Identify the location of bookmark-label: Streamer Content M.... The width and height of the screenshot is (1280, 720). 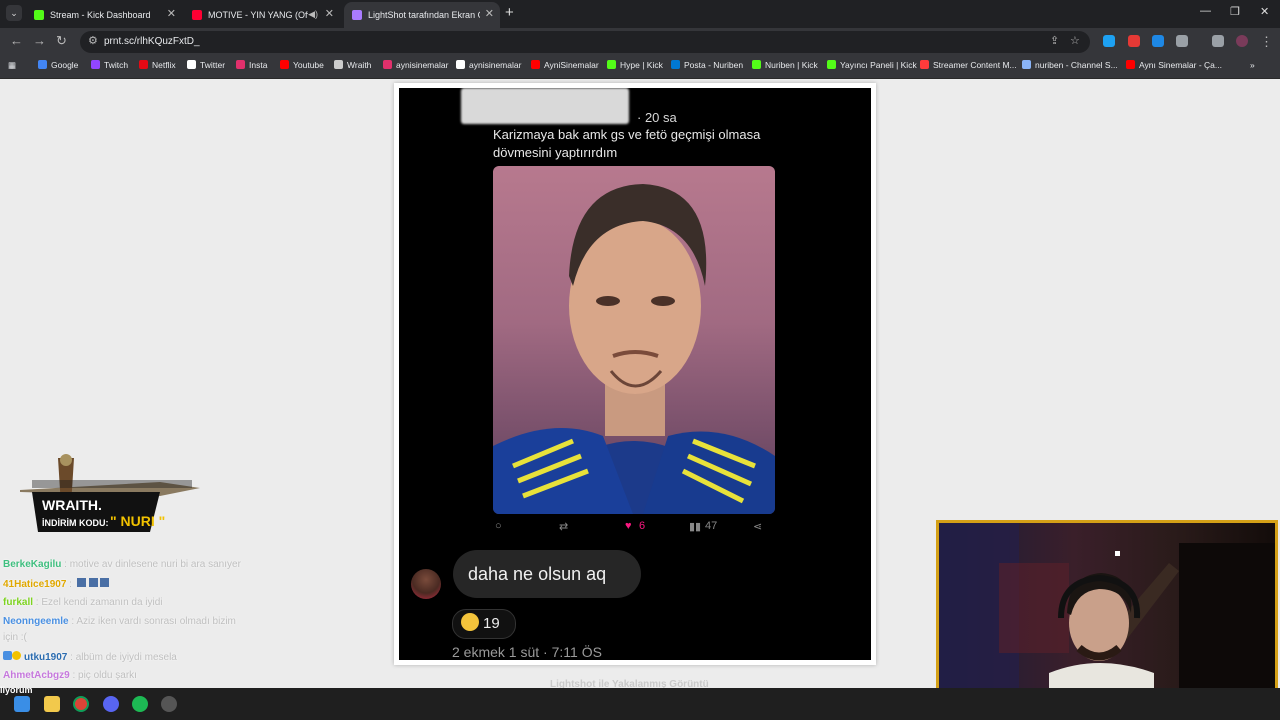
(975, 65).